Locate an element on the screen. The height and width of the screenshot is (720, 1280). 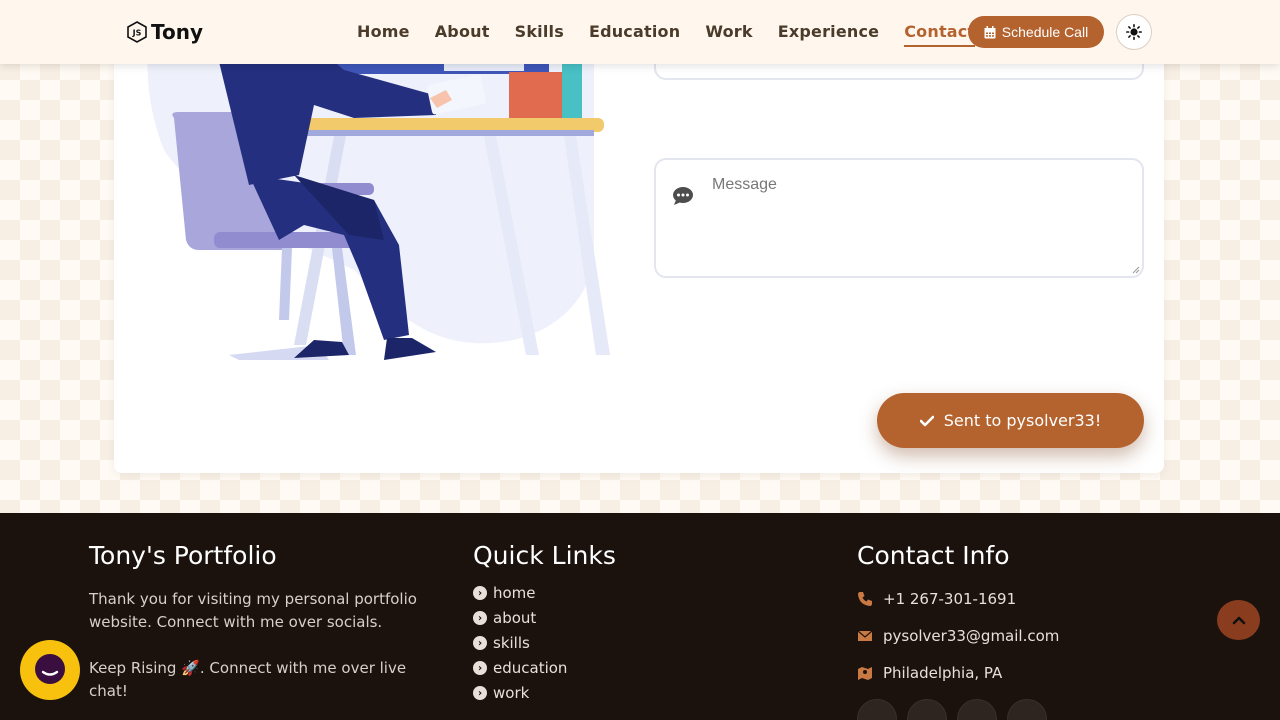
sun-icon is located at coordinates (1134, 32).